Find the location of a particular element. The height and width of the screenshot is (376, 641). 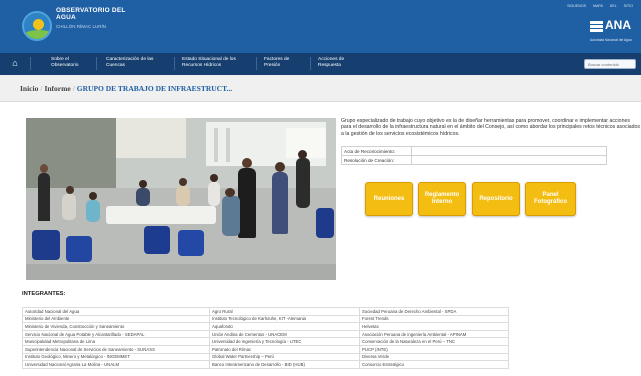

breadcrumb-section: Informe is located at coordinates (57, 88).